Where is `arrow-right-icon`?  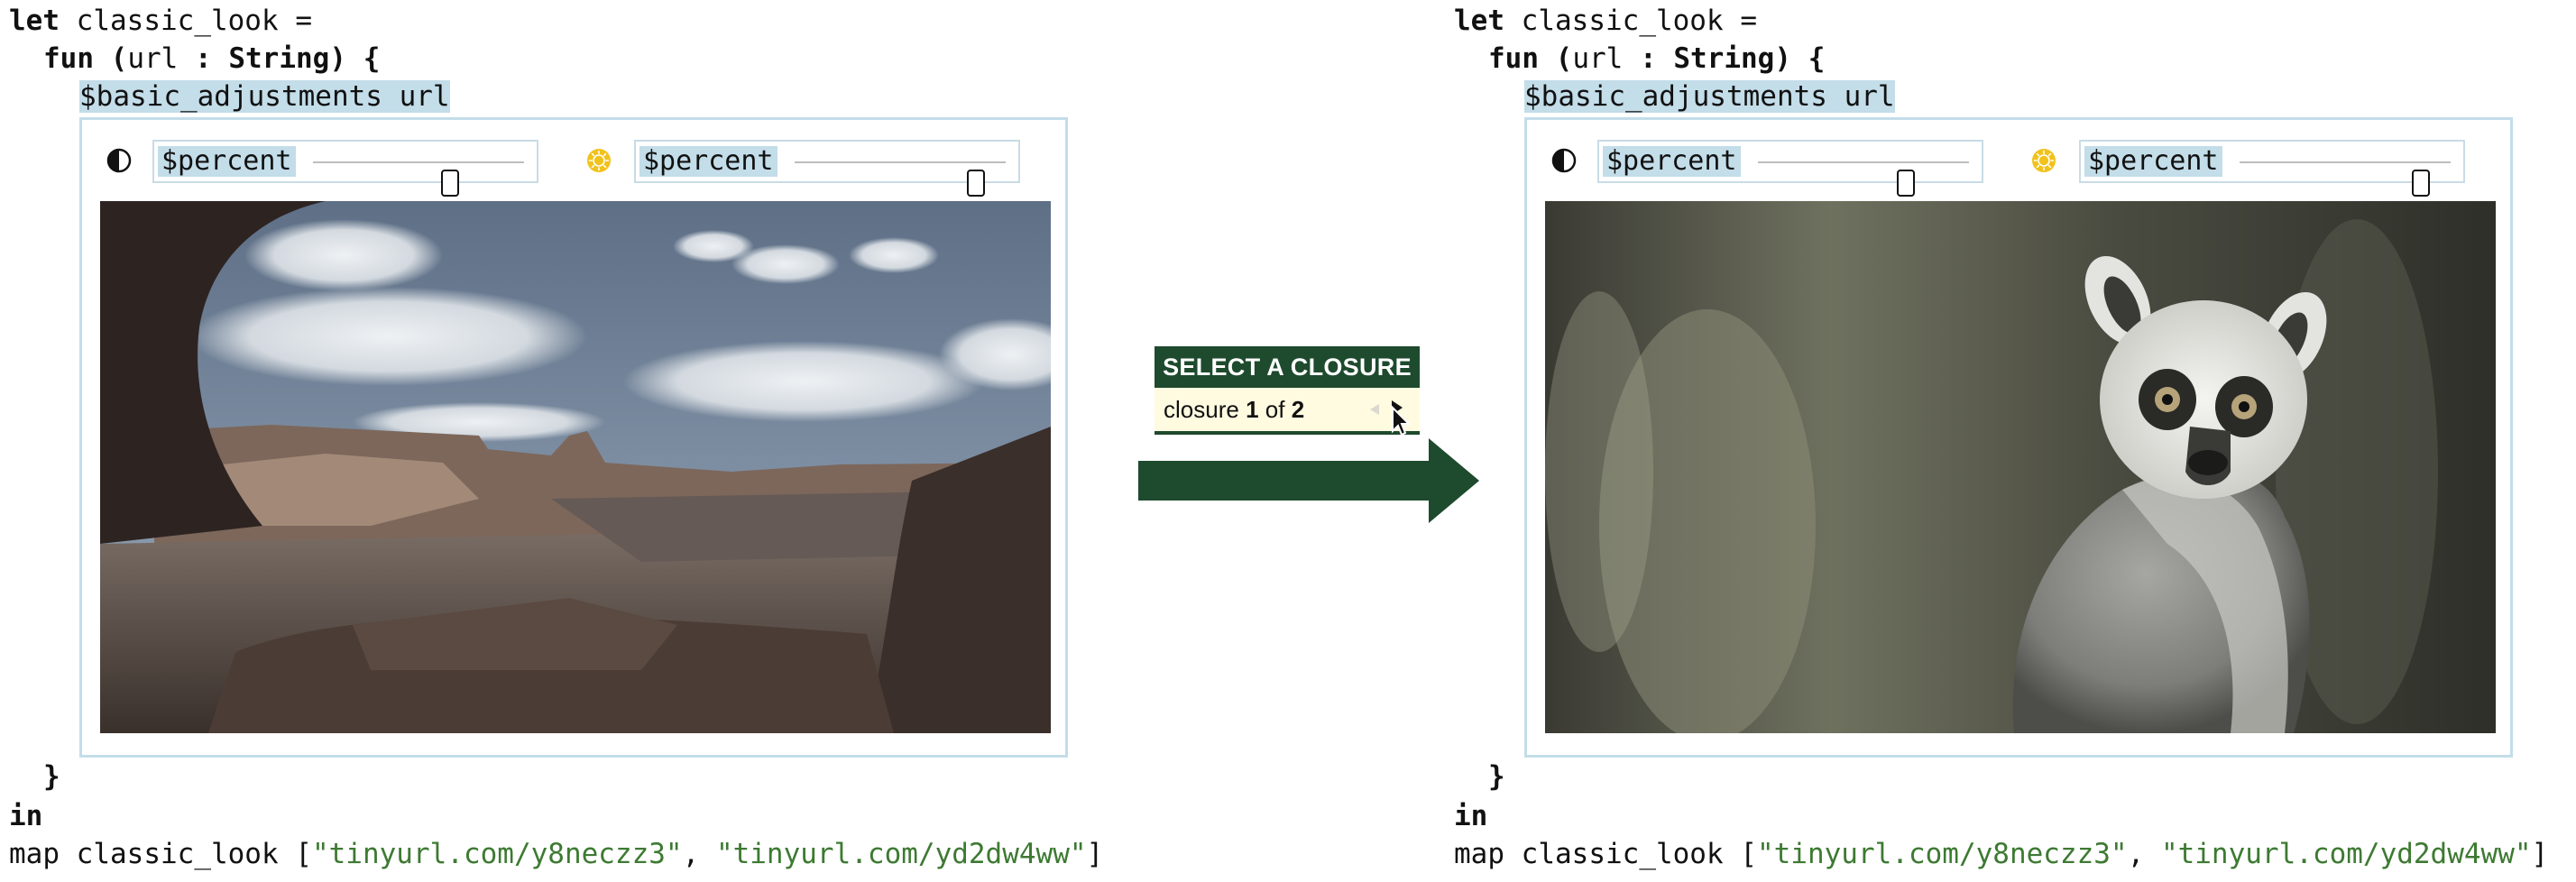
arrow-right-icon is located at coordinates (1308, 480).